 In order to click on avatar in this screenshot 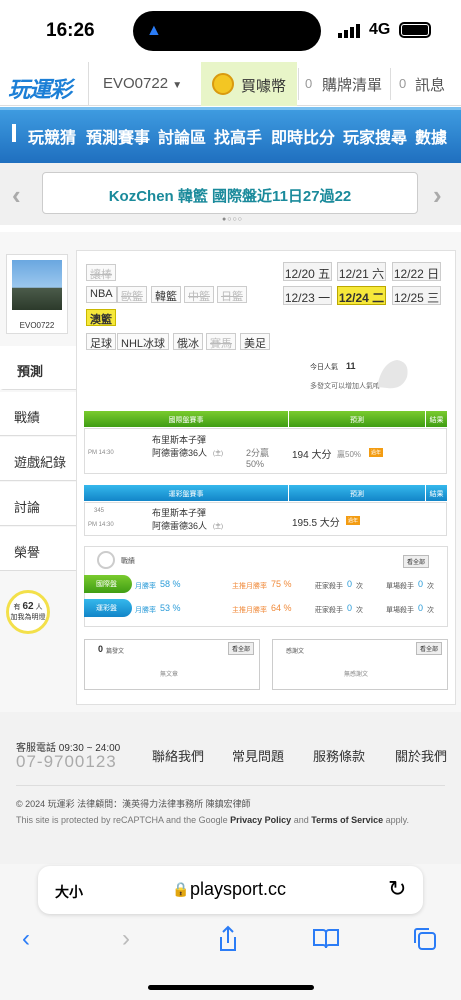, I will do `click(37, 285)`.